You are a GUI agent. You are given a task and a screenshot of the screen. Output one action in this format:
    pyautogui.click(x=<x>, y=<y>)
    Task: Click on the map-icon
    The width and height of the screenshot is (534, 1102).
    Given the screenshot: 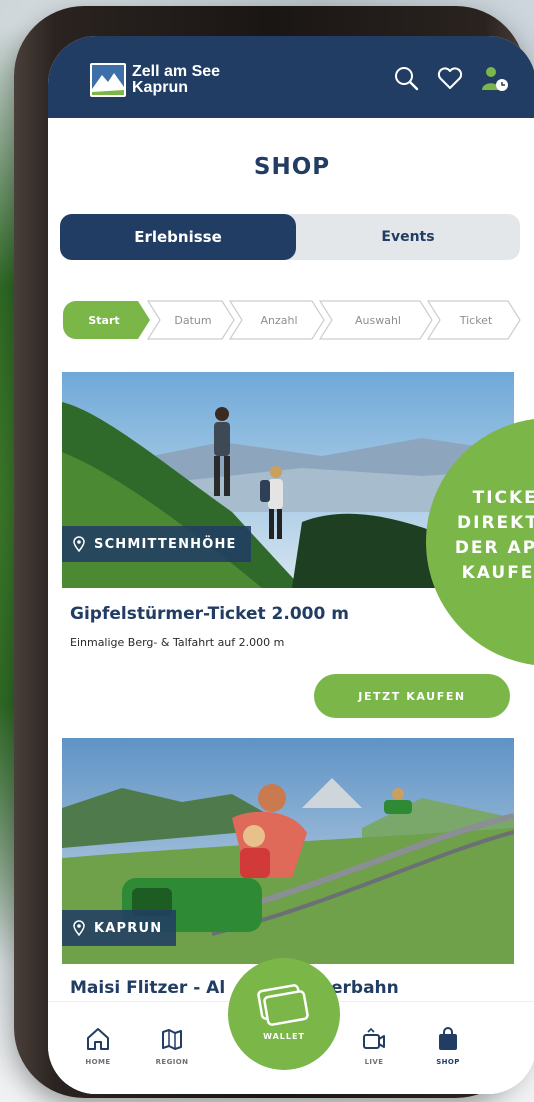 What is the action you would take?
    pyautogui.click(x=172, y=1039)
    